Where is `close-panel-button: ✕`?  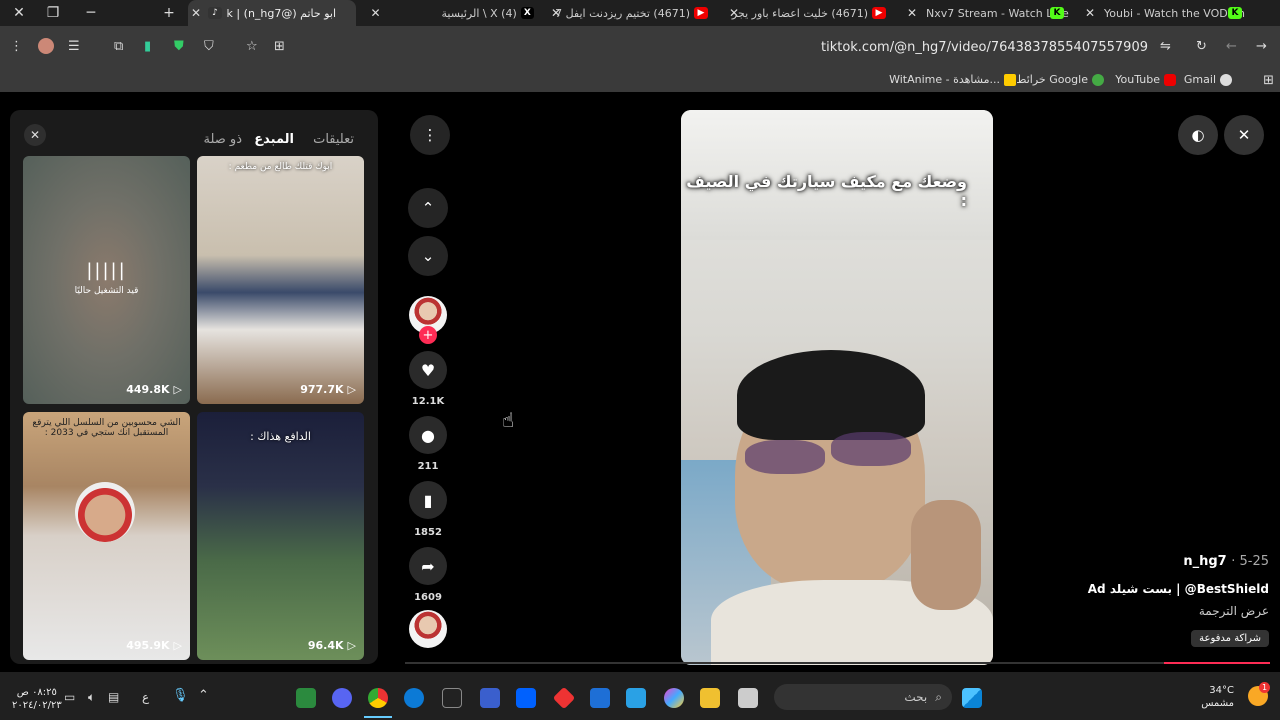 close-panel-button: ✕ is located at coordinates (35, 135).